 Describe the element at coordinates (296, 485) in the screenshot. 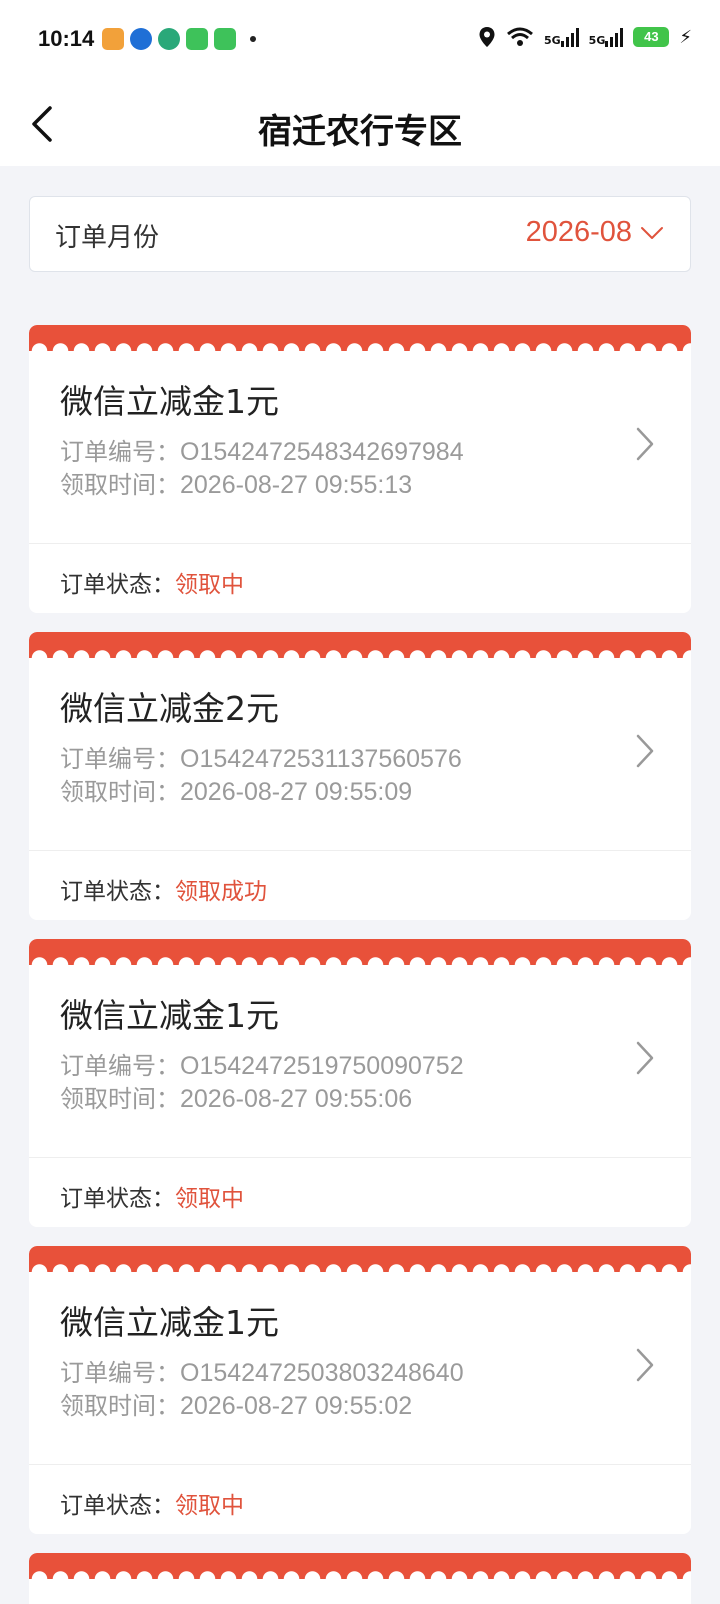

I see `claim-time: 2026-08-27 09:55:13` at that location.